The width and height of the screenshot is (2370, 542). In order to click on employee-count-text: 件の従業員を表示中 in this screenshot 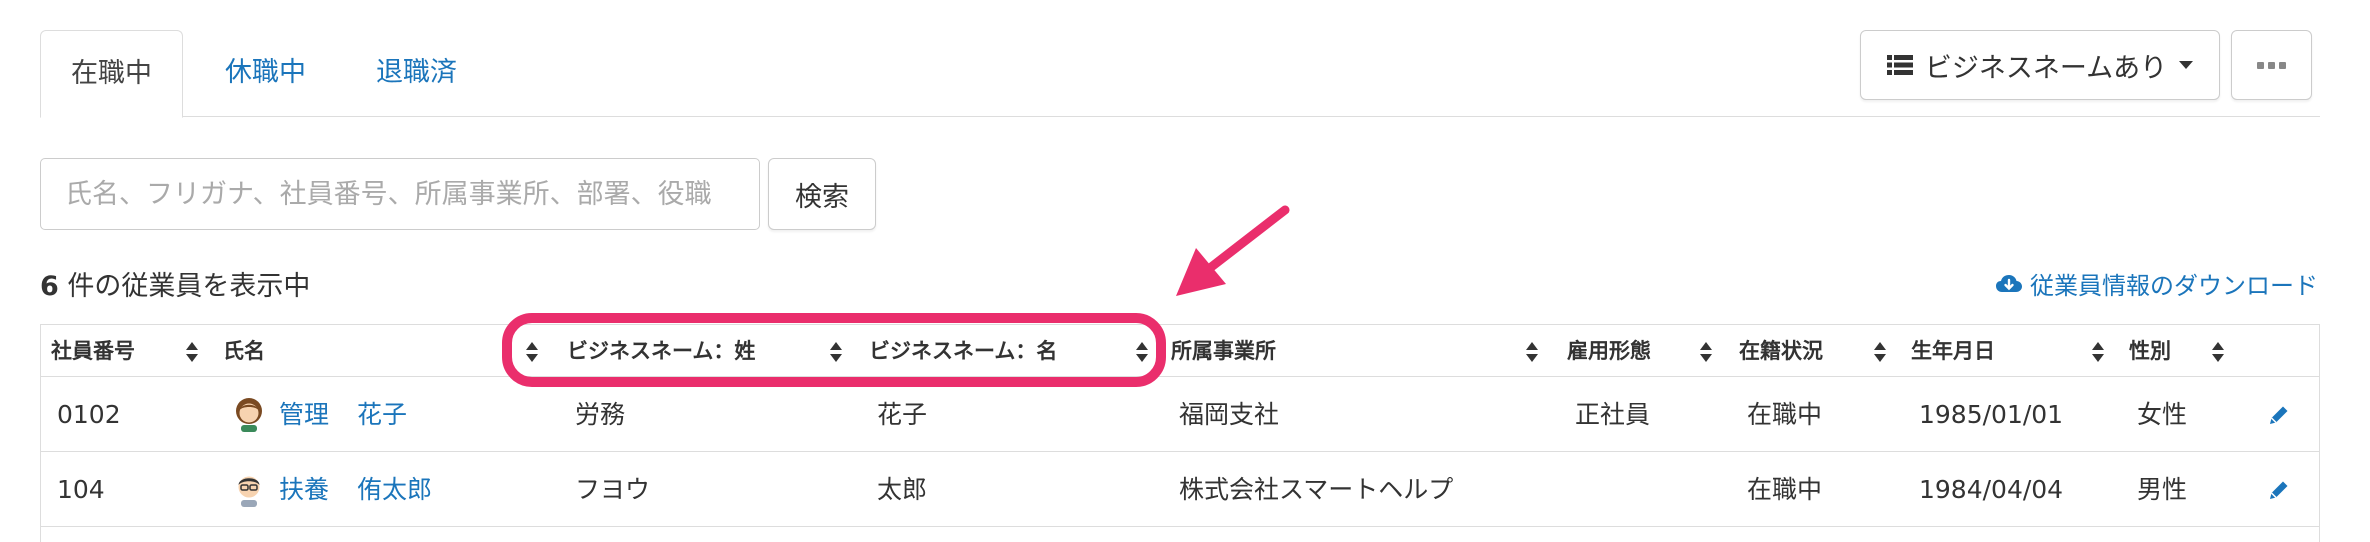, I will do `click(184, 286)`.